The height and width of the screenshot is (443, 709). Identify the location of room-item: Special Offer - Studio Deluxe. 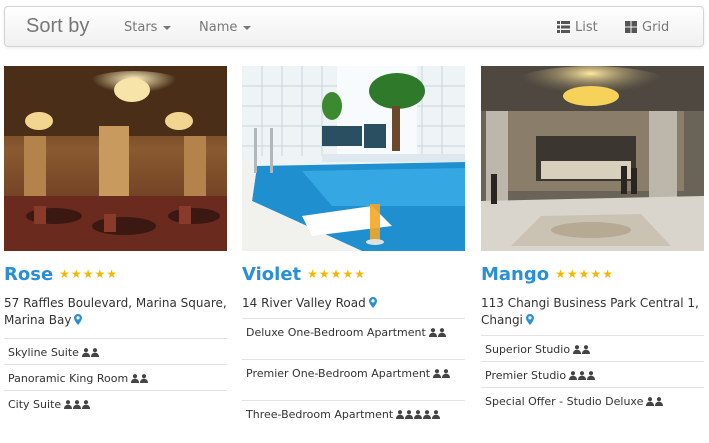
(592, 407).